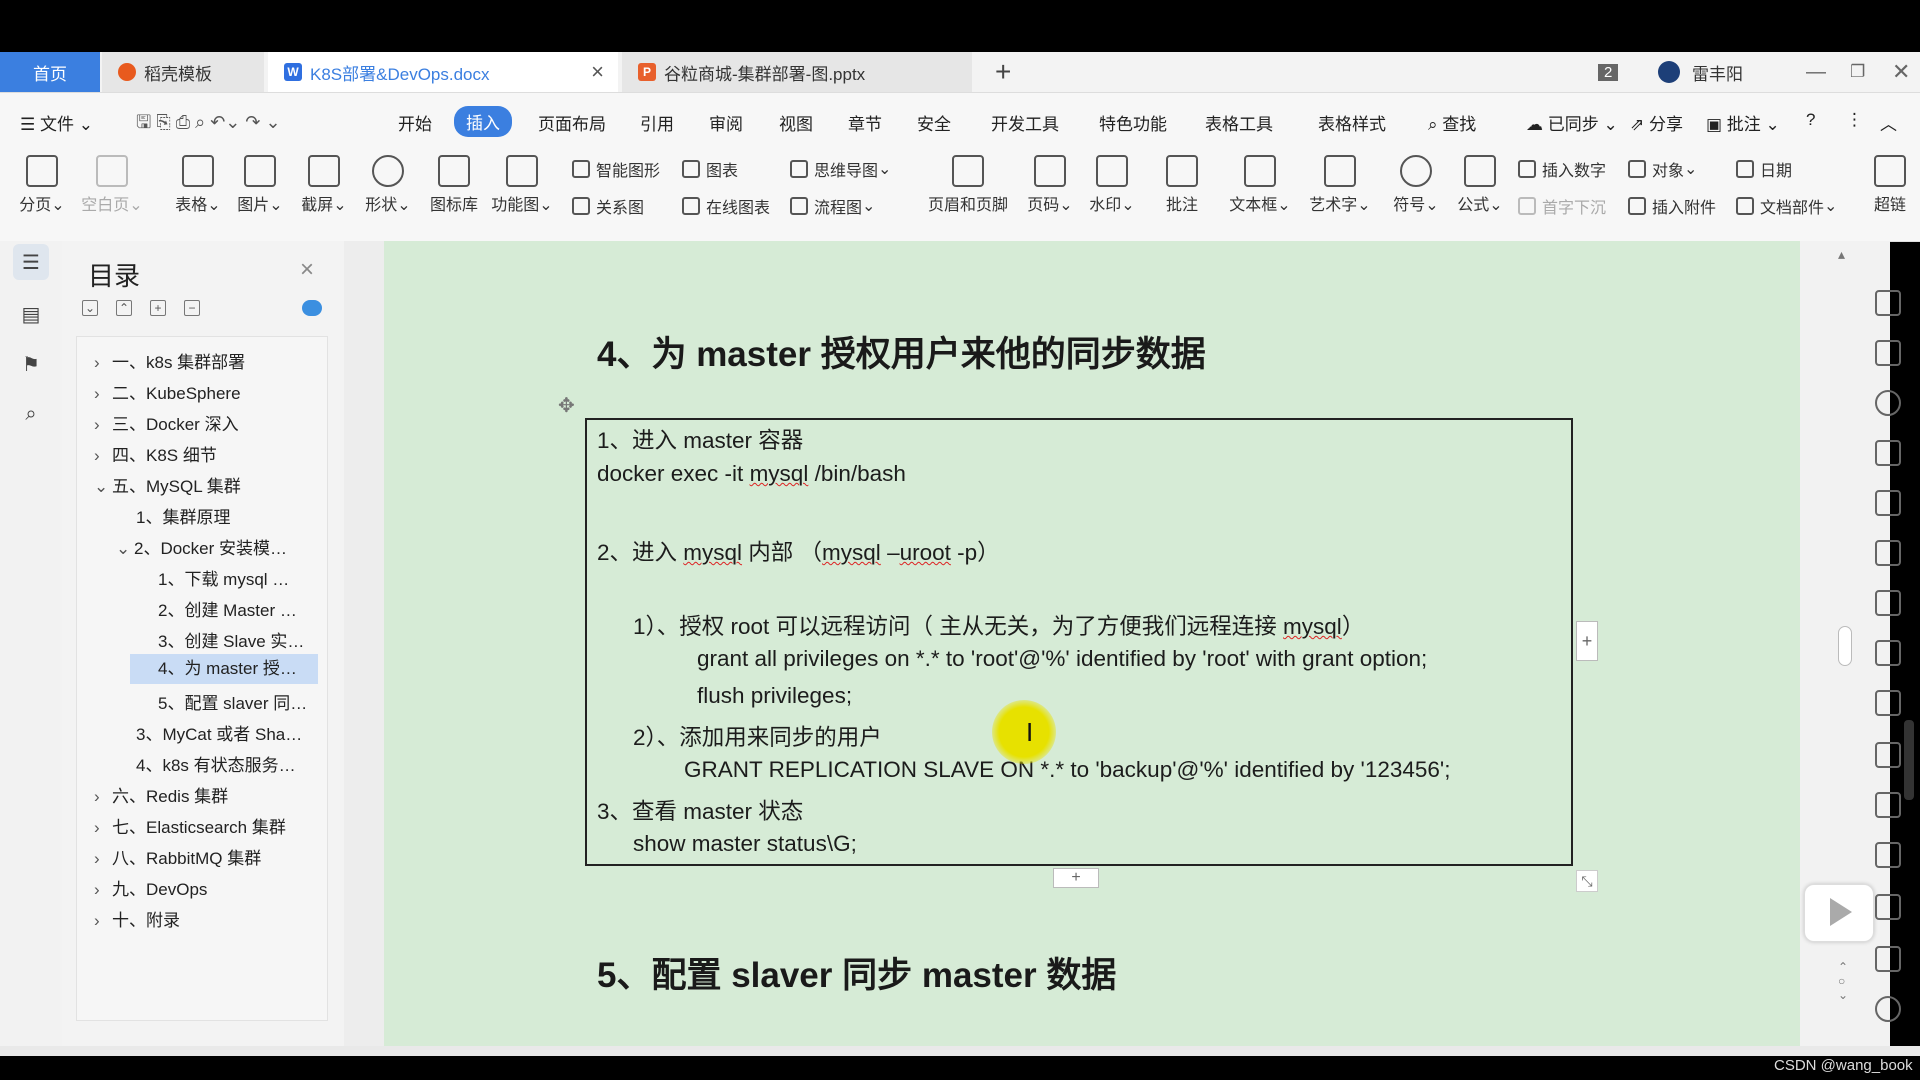  Describe the element at coordinates (1888, 703) in the screenshot. I see `settings-sliders-icon` at that location.